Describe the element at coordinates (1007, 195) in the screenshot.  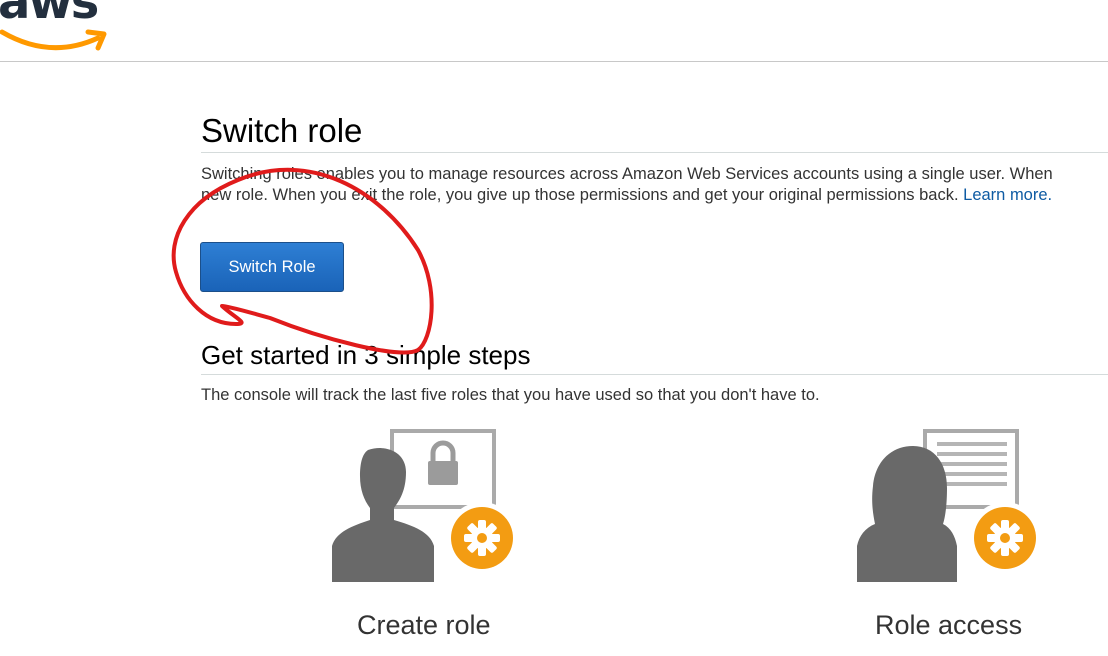
I see `learn-more-link: Learn more.` at that location.